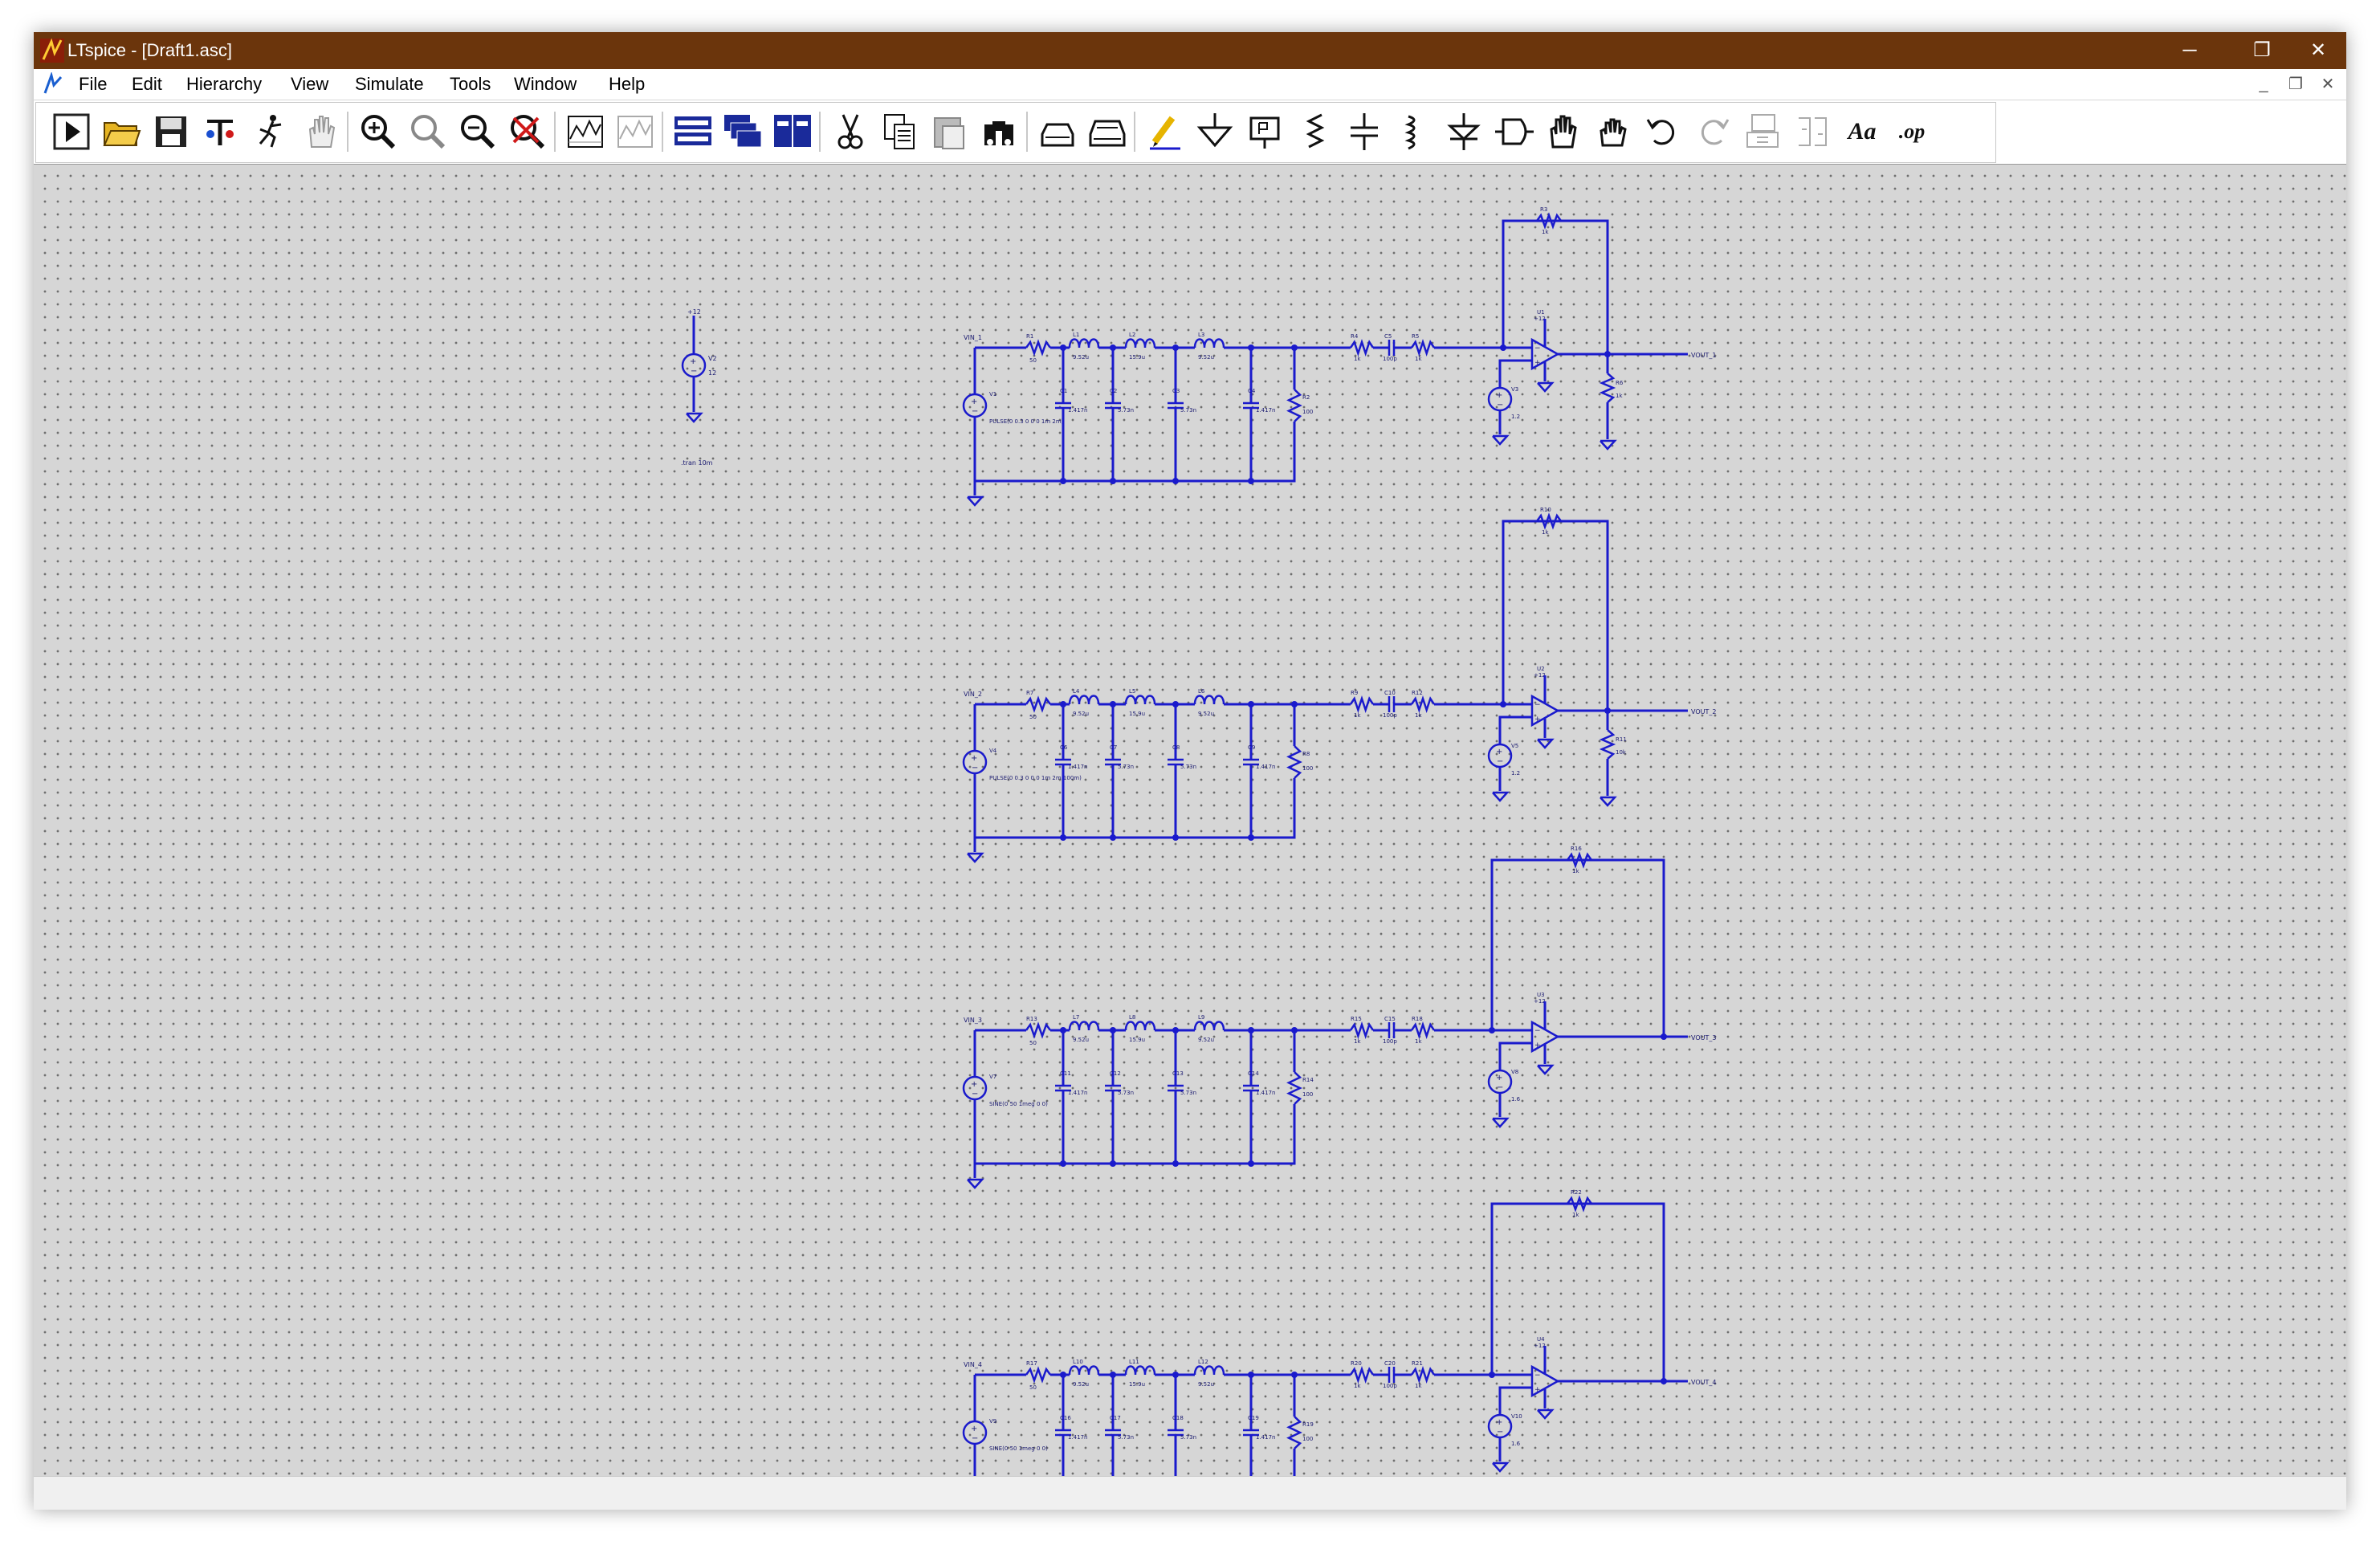  Describe the element at coordinates (1514, 132) in the screenshot. I see `component-button` at that location.